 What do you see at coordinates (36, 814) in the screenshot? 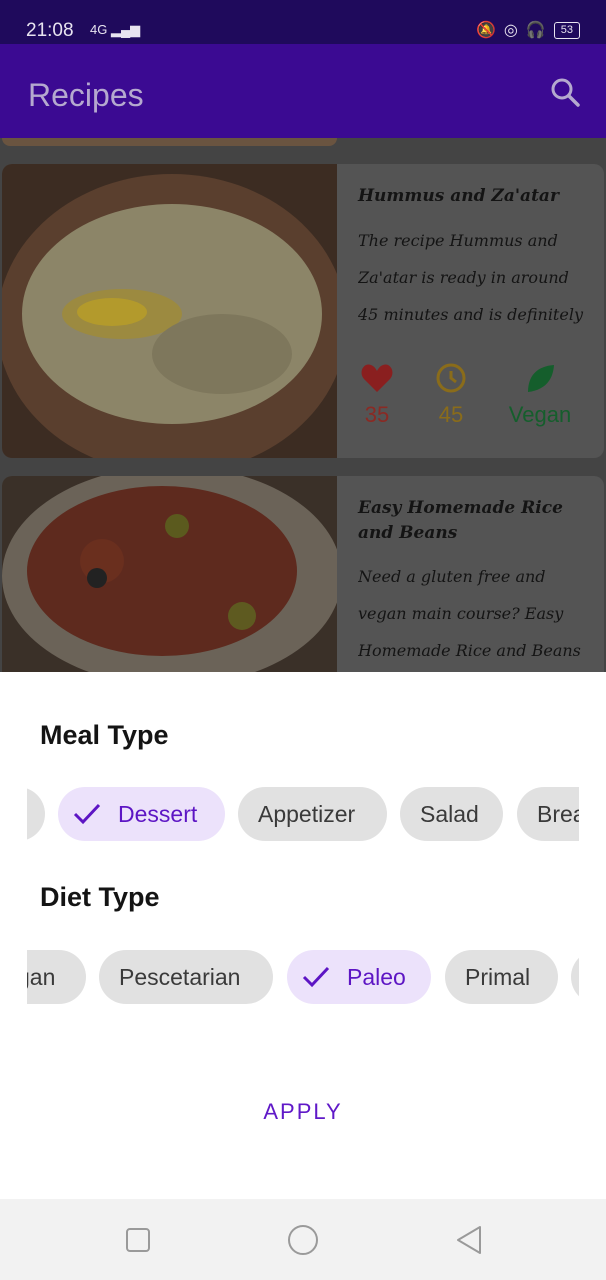
I see `chip-meal-partial` at bounding box center [36, 814].